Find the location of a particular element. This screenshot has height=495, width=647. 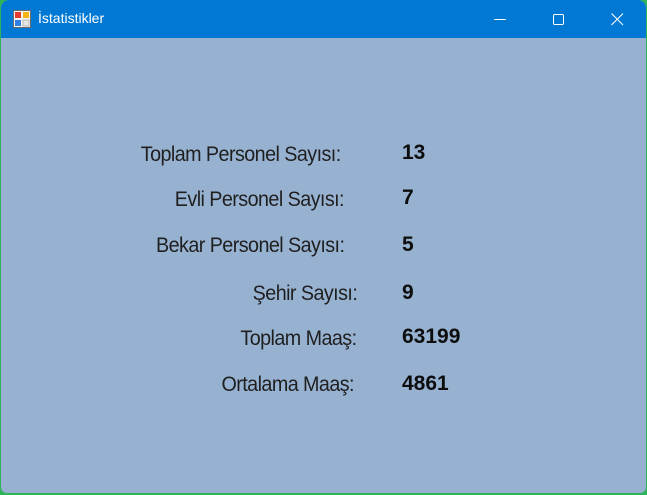

ortalama-maas-value: 4861 is located at coordinates (425, 383).